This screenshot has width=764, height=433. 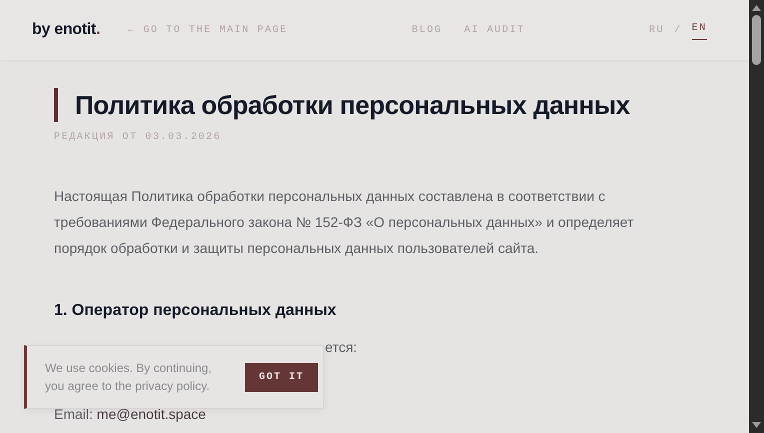 I want to click on got-it-button: GOT IT, so click(x=281, y=377).